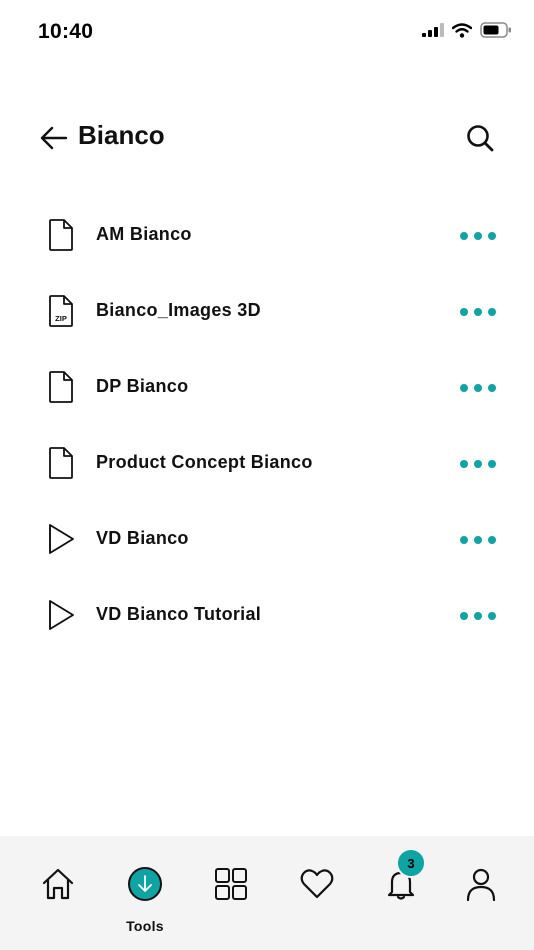 This screenshot has height=950, width=534. What do you see at coordinates (204, 462) in the screenshot?
I see `file-name: Product Concept Bianco` at bounding box center [204, 462].